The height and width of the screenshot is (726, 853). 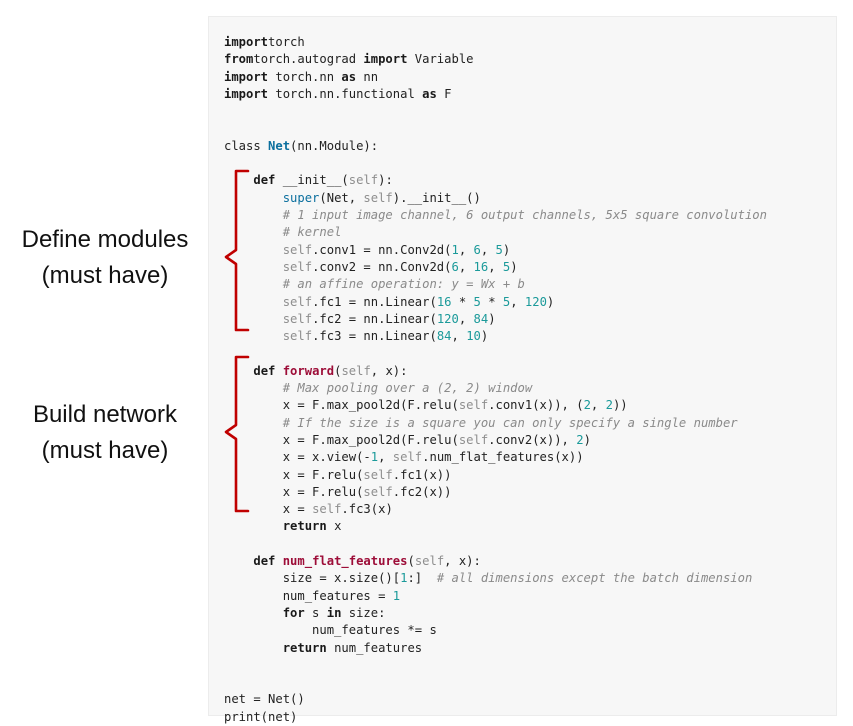 What do you see at coordinates (105, 258) in the screenshot?
I see `define-modules-label: Define modules (must have)` at bounding box center [105, 258].